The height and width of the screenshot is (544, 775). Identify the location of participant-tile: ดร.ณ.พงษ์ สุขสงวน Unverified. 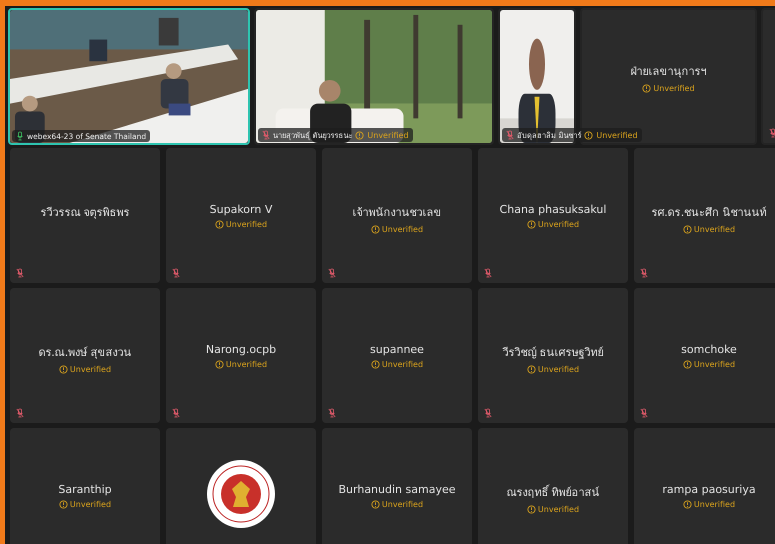
(85, 355).